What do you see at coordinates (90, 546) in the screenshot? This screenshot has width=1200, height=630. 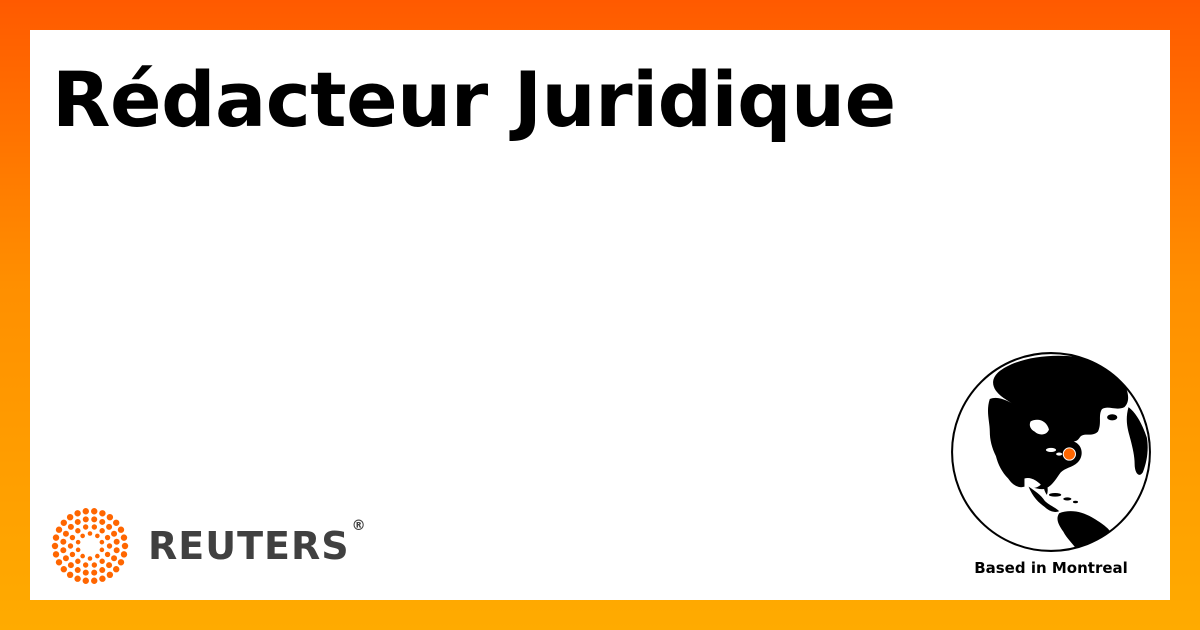 I see `reuters-logo-icon` at bounding box center [90, 546].